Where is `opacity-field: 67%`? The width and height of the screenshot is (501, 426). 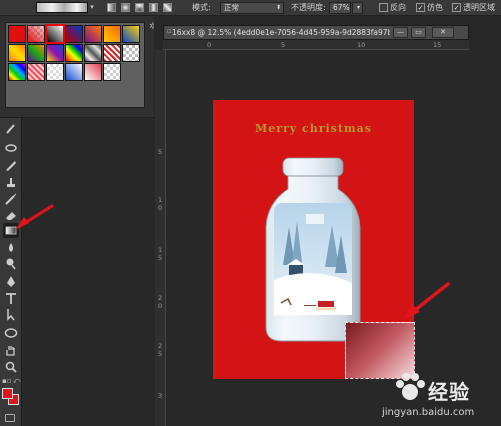 opacity-field: 67% is located at coordinates (340, 8).